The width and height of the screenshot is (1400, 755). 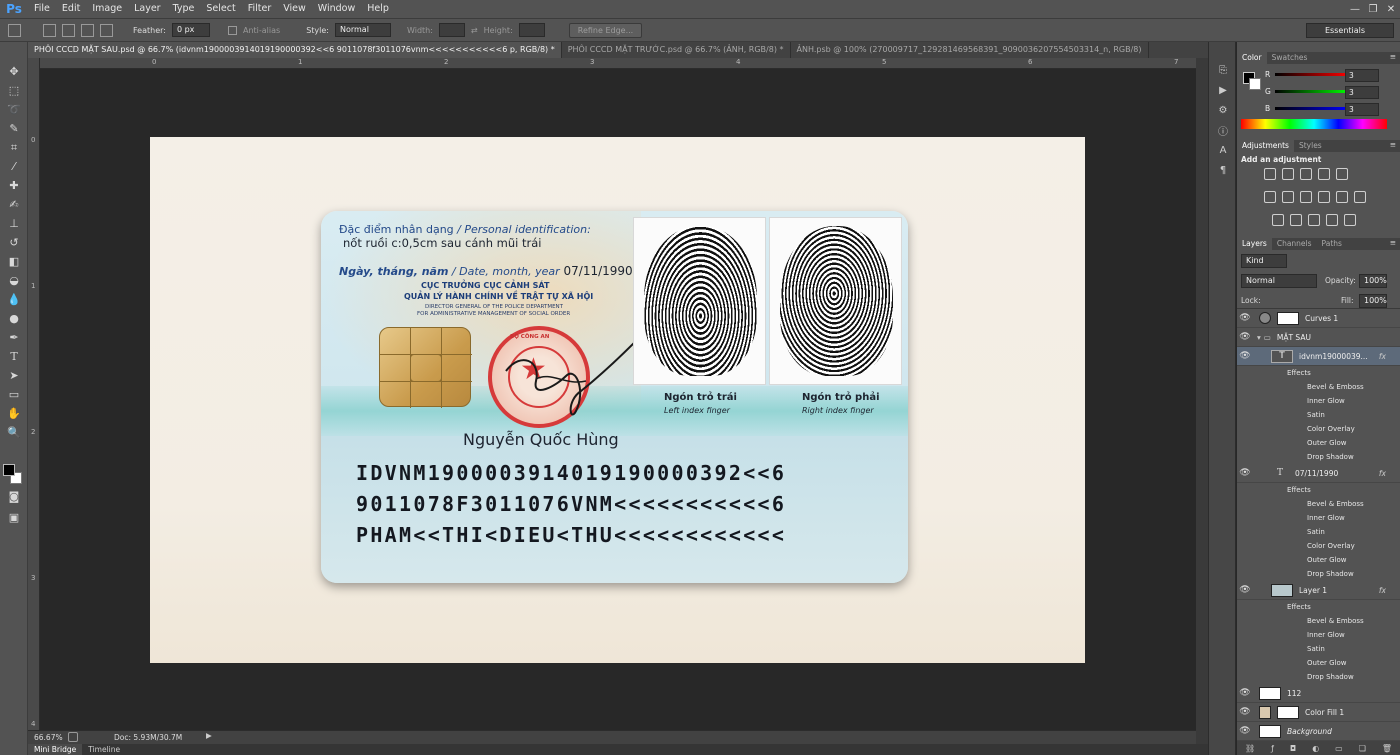 What do you see at coordinates (1350, 30) in the screenshot?
I see `workspace-select: Essentials` at bounding box center [1350, 30].